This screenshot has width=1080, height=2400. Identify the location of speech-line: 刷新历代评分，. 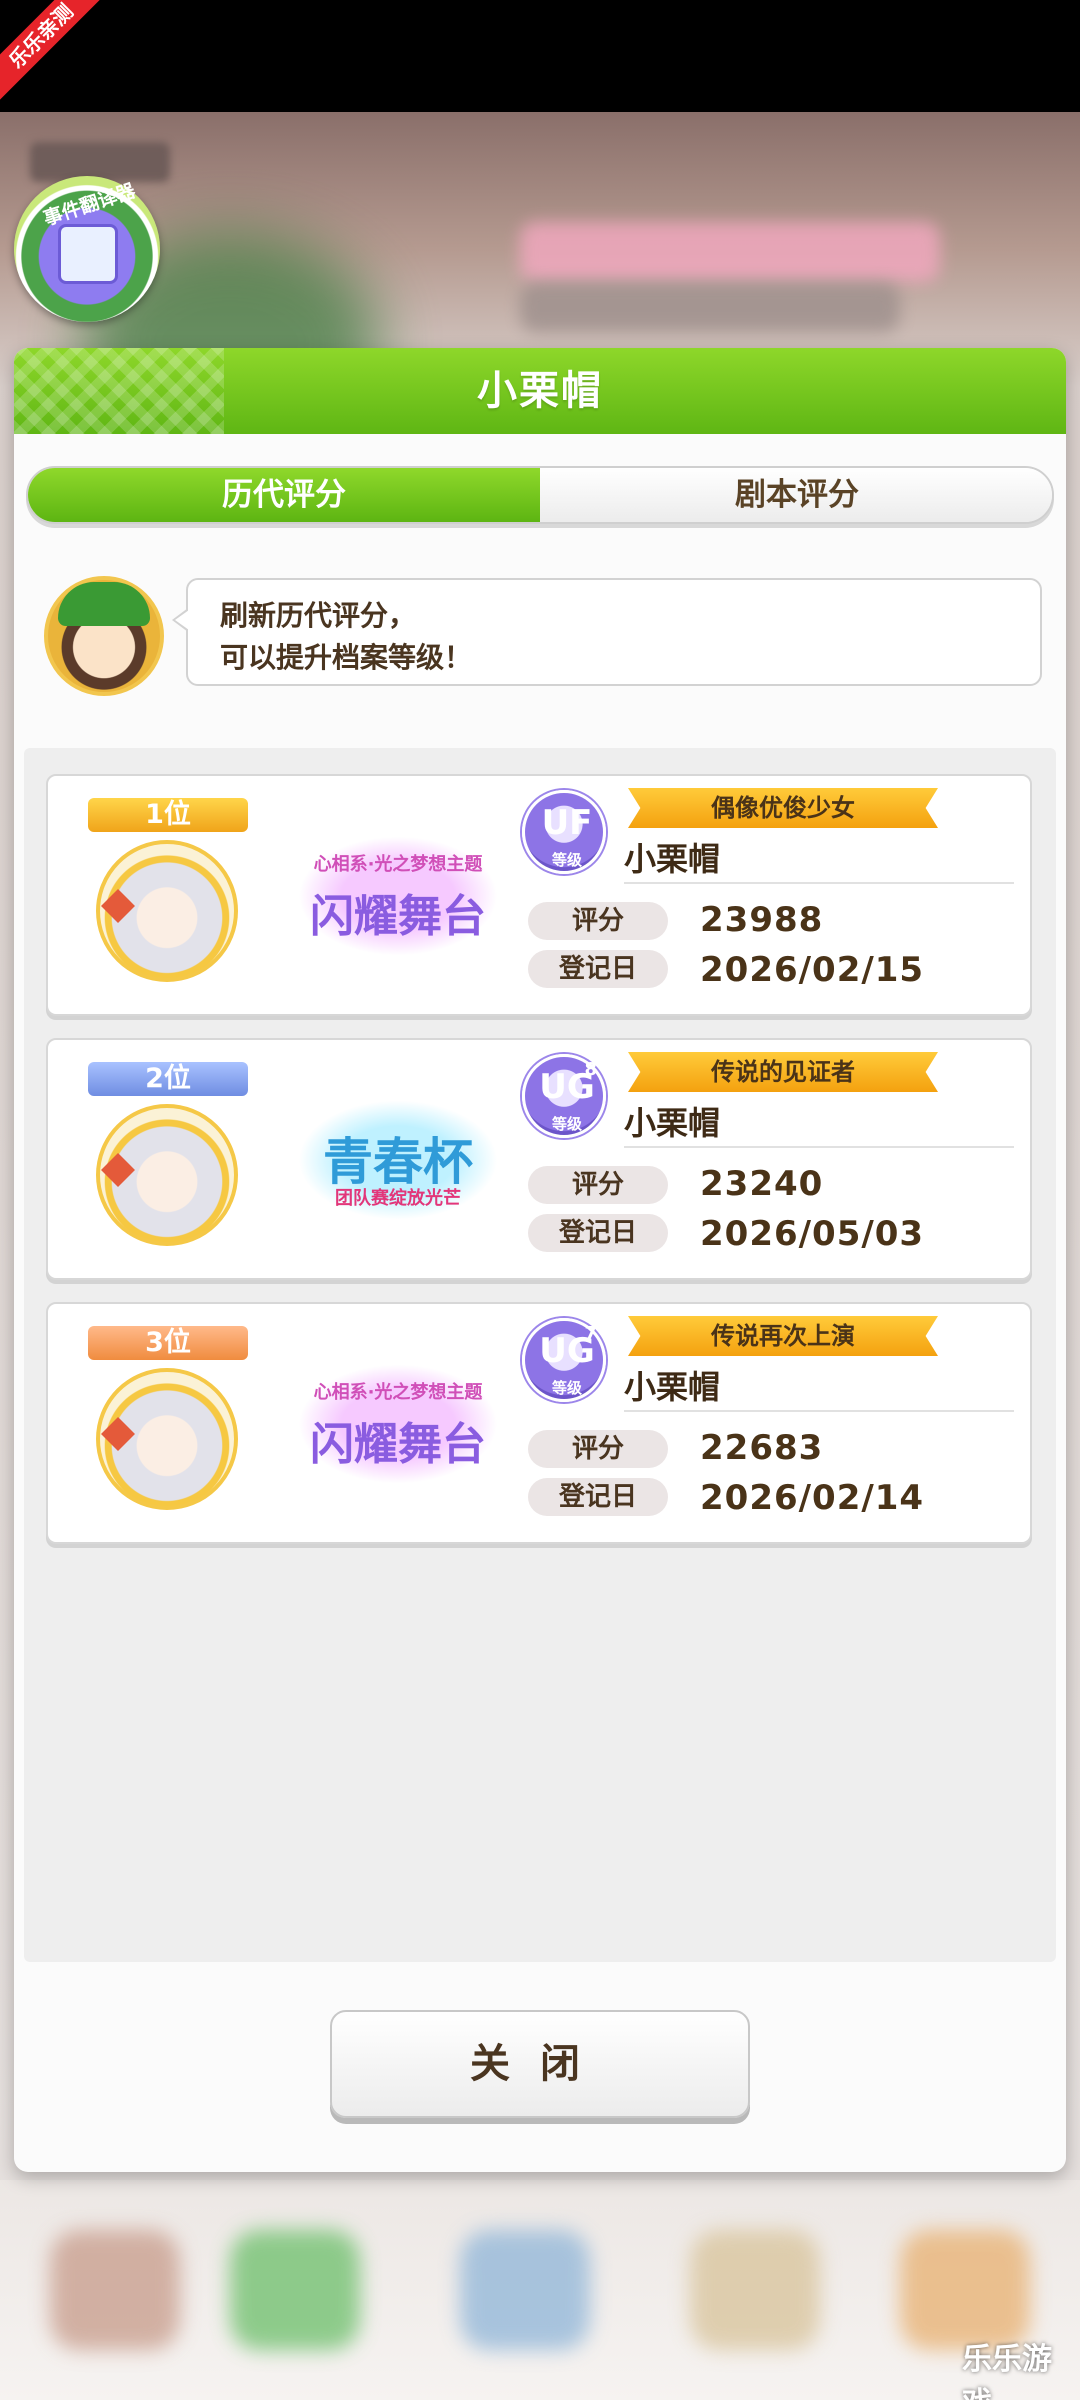
(318, 615).